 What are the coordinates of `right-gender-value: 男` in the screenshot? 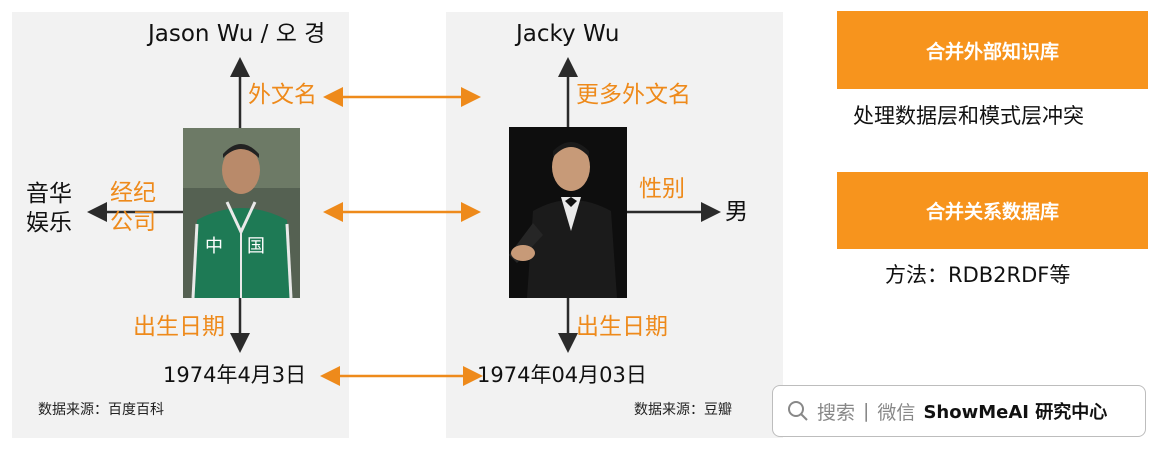 It's located at (736, 212).